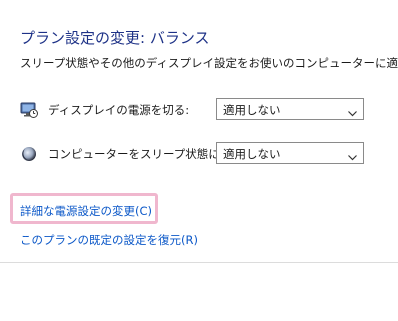  Describe the element at coordinates (115, 38) in the screenshot. I see `page-title: プラン設定の変更: バランス` at that location.